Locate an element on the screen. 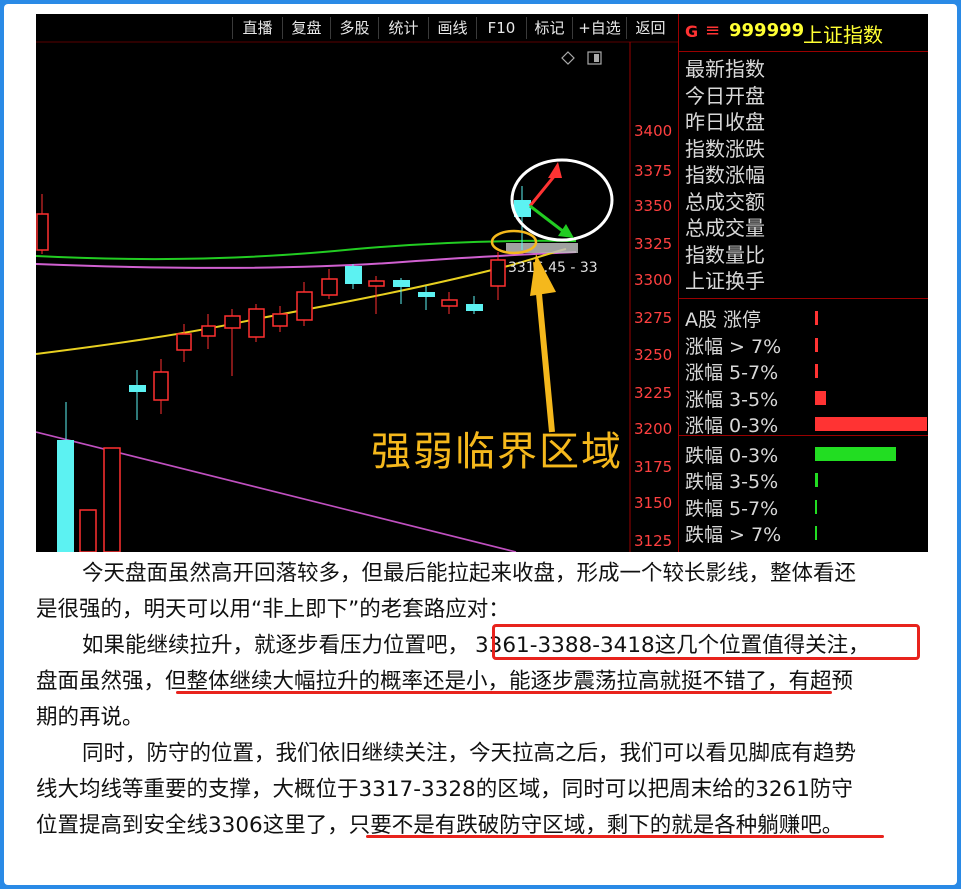 This screenshot has width=961, height=889. y-tick: 3375 is located at coordinates (653, 171).